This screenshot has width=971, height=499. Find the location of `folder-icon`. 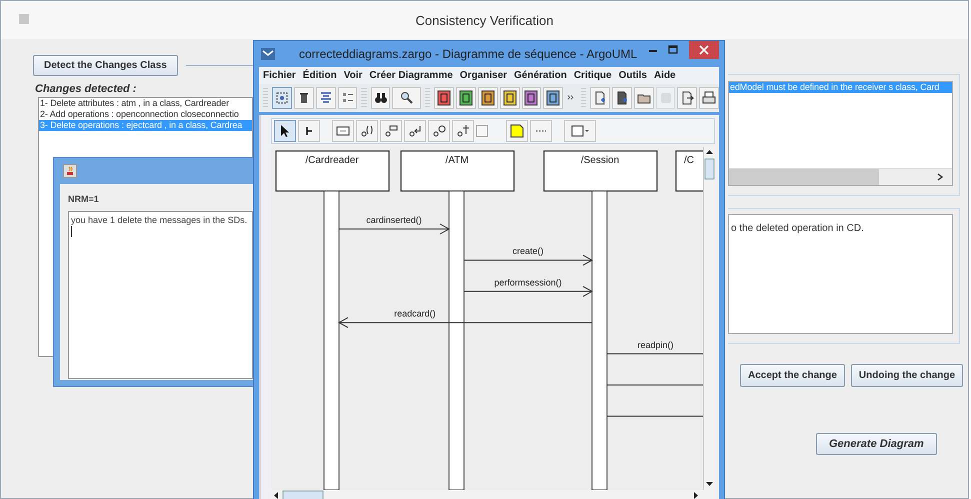

folder-icon is located at coordinates (644, 98).